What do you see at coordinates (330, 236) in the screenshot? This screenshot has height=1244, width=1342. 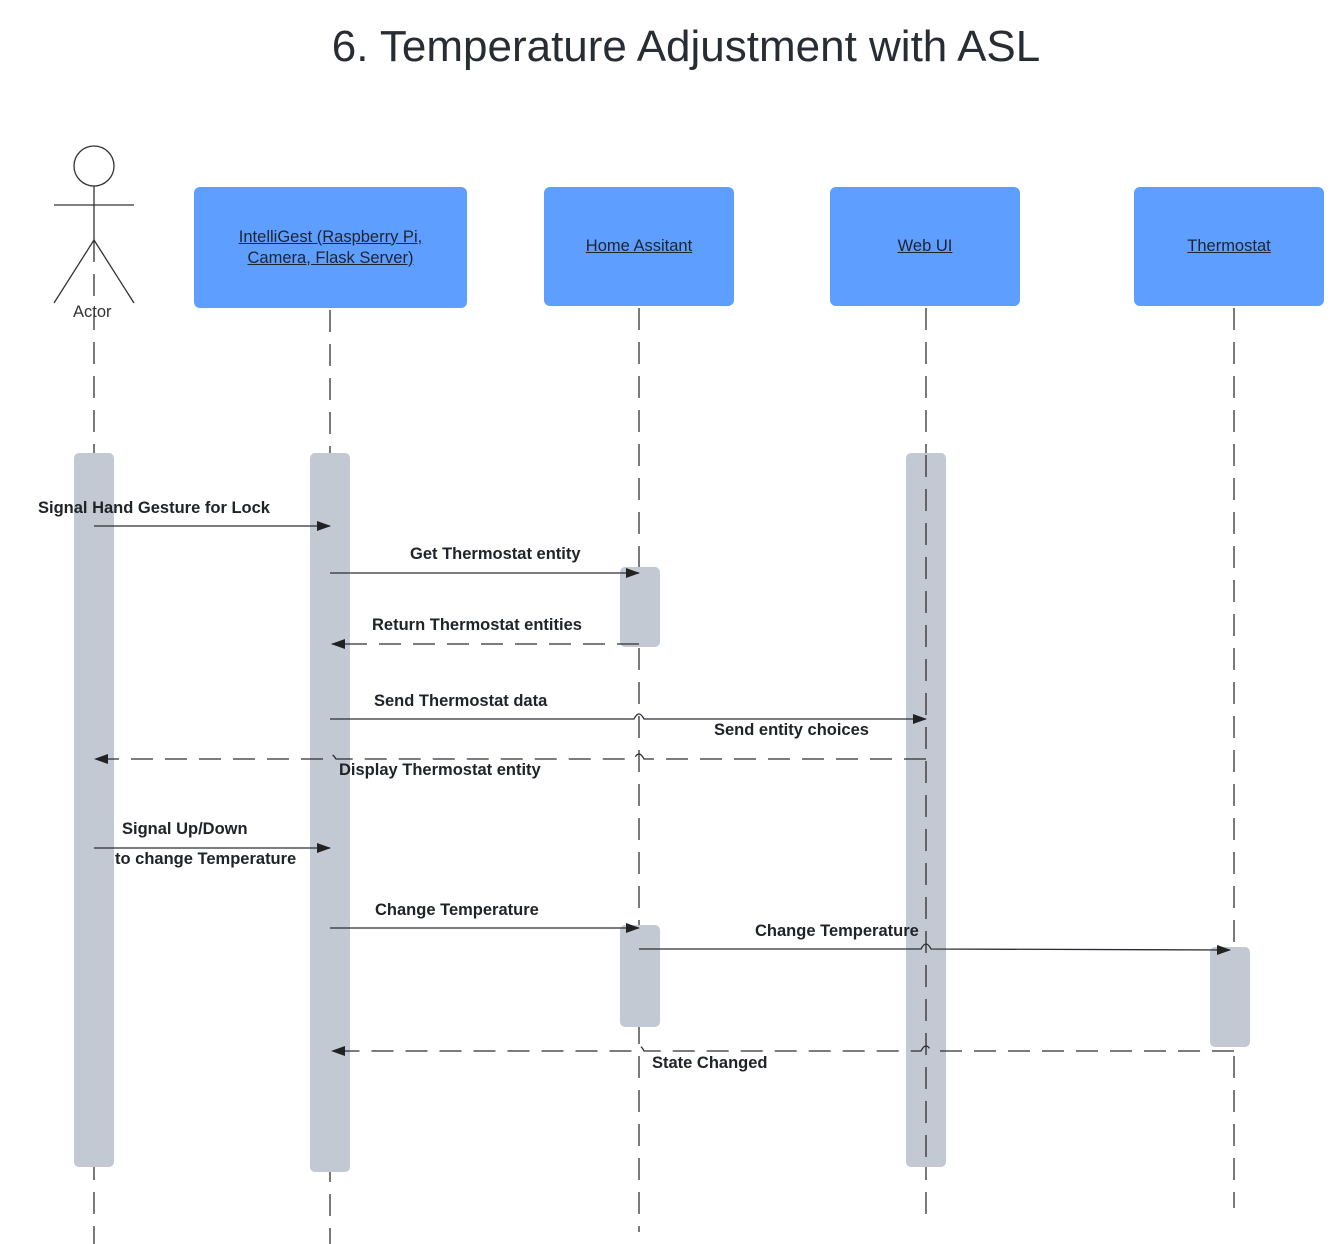 I see `participant-label-line: IntelliGest (Raspberry Pi,` at bounding box center [330, 236].